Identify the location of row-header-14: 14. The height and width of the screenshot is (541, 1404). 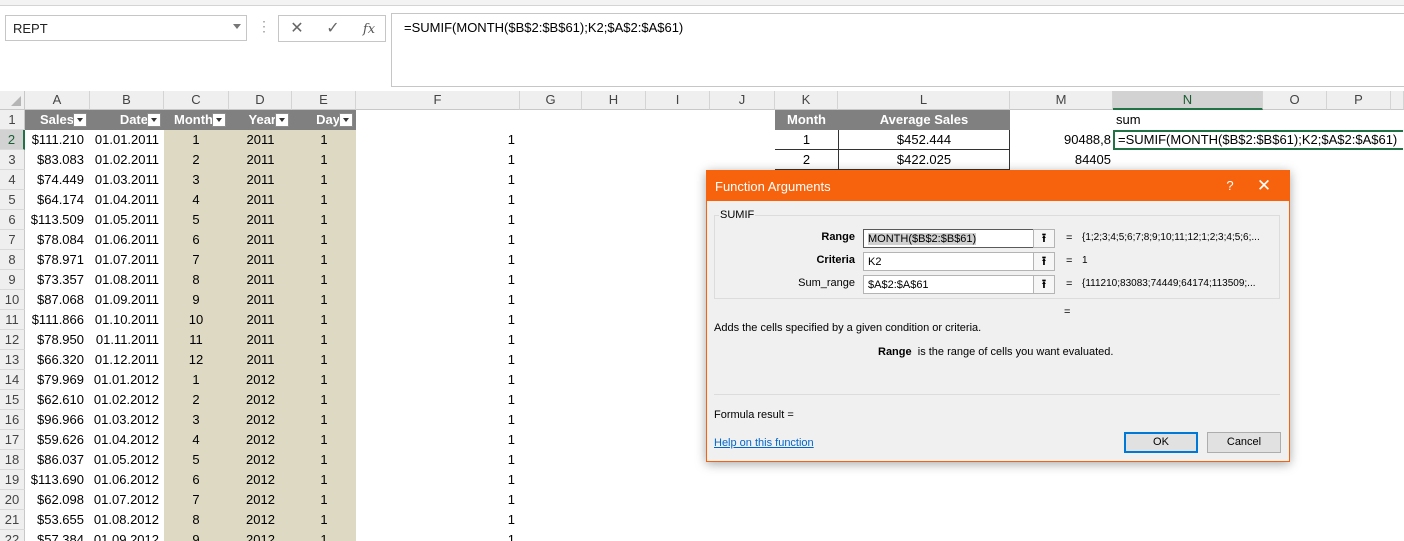
(12, 380).